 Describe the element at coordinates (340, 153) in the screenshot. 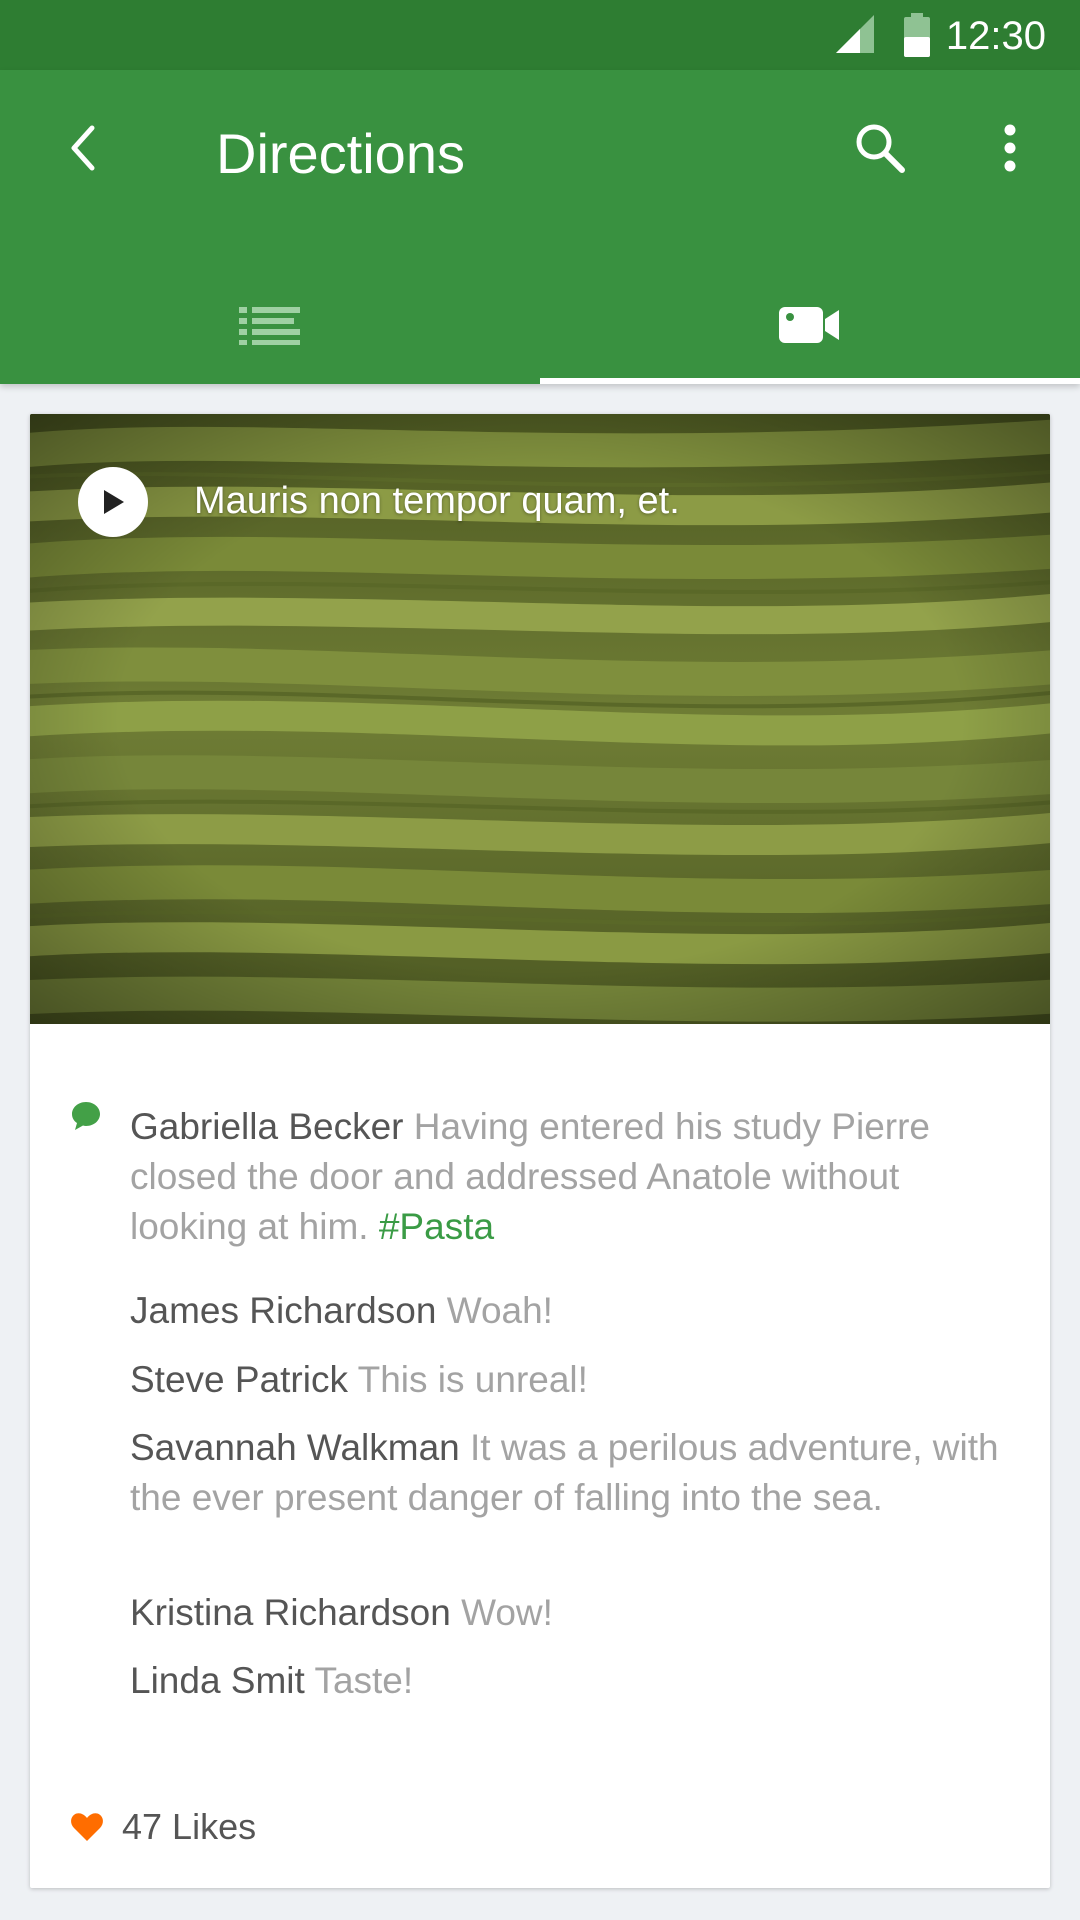

I see `page-title: Directions` at that location.